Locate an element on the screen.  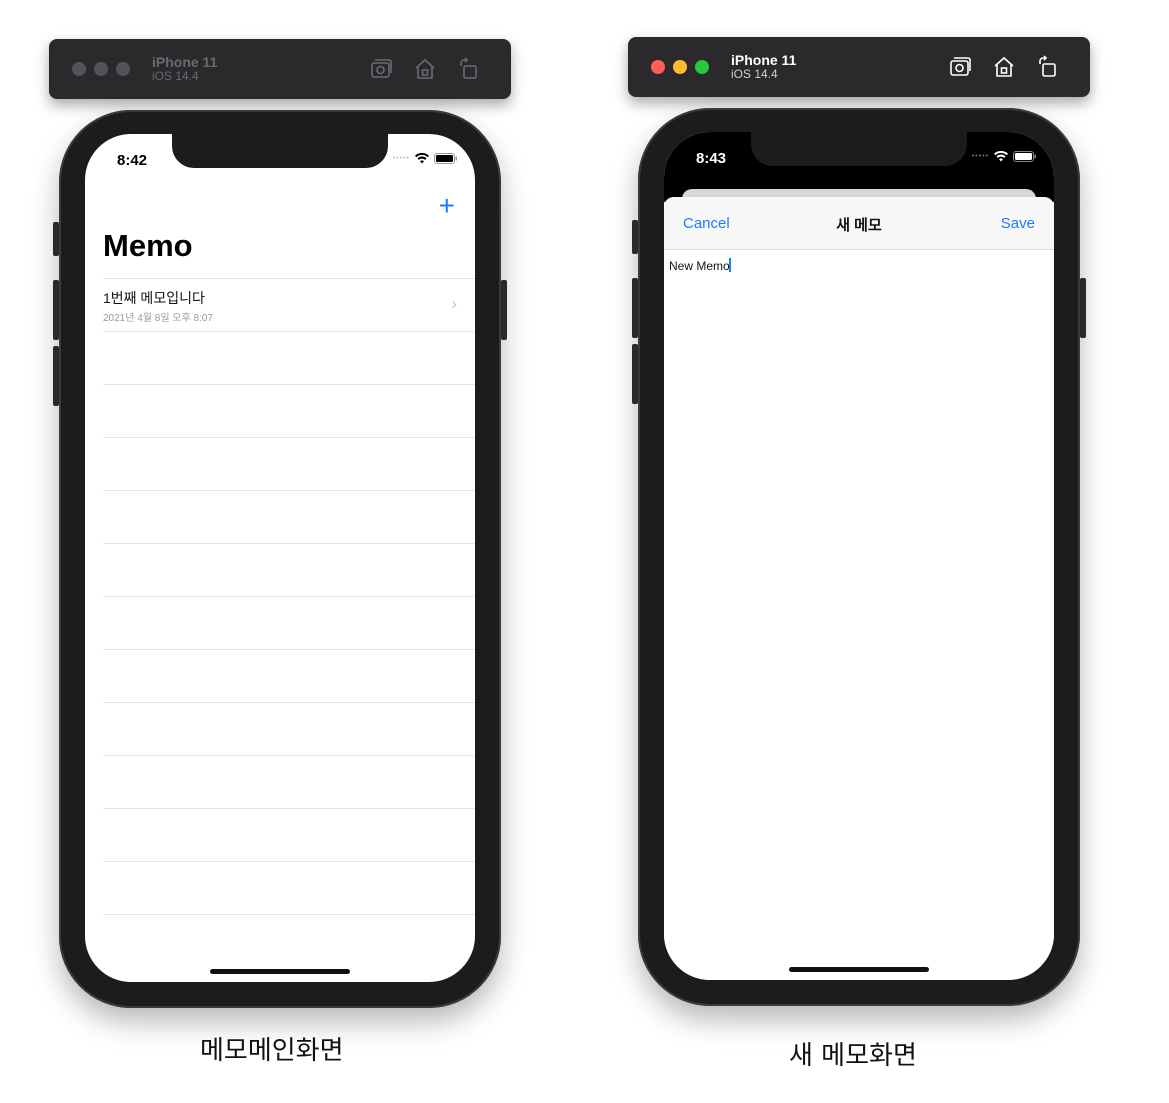
nav-title: 새 메모 is located at coordinates (859, 225).